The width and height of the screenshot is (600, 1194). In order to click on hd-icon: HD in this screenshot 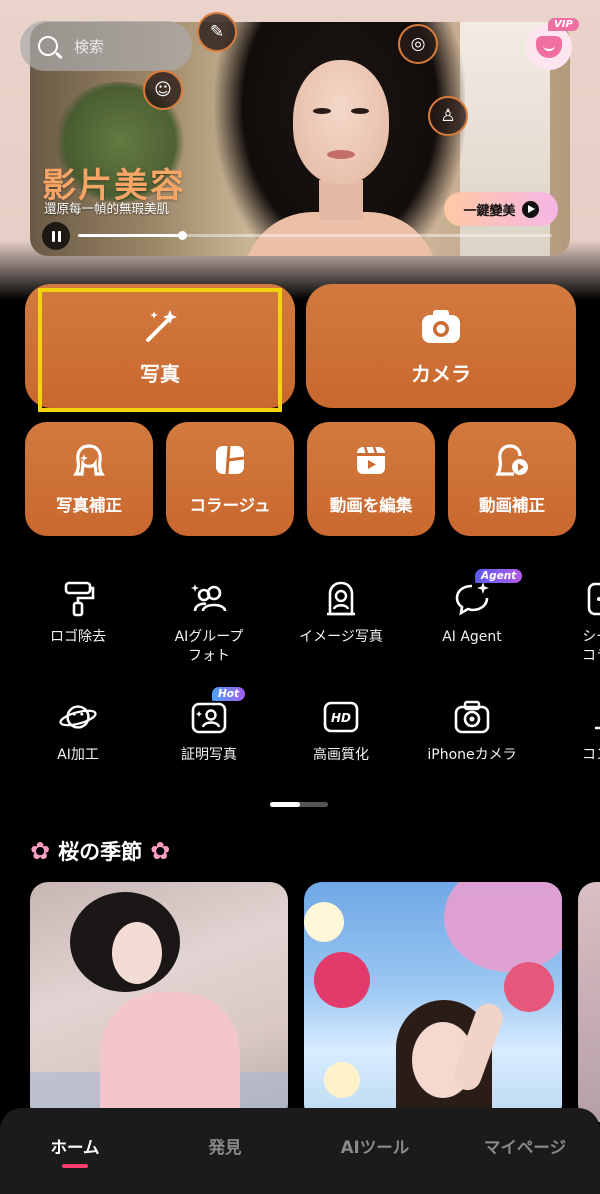, I will do `click(341, 717)`.